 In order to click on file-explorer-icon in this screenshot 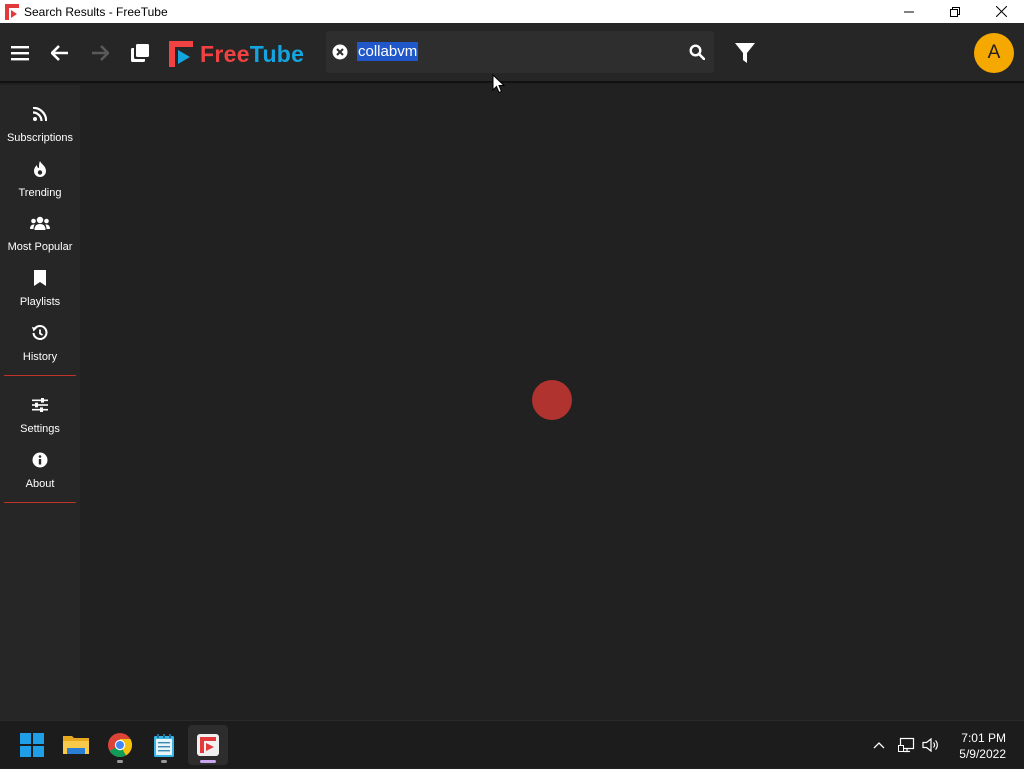, I will do `click(76, 745)`.